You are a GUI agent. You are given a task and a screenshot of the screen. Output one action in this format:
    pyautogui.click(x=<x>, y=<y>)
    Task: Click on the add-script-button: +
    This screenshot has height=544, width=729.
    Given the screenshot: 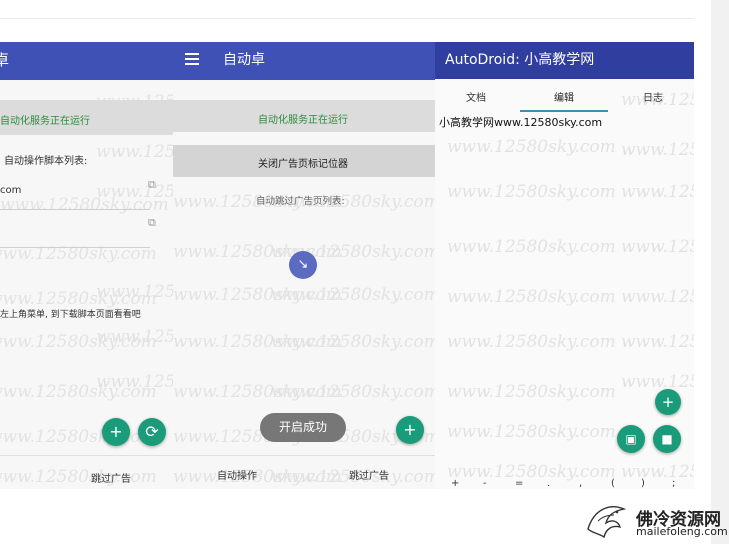 What is the action you would take?
    pyautogui.click(x=116, y=432)
    